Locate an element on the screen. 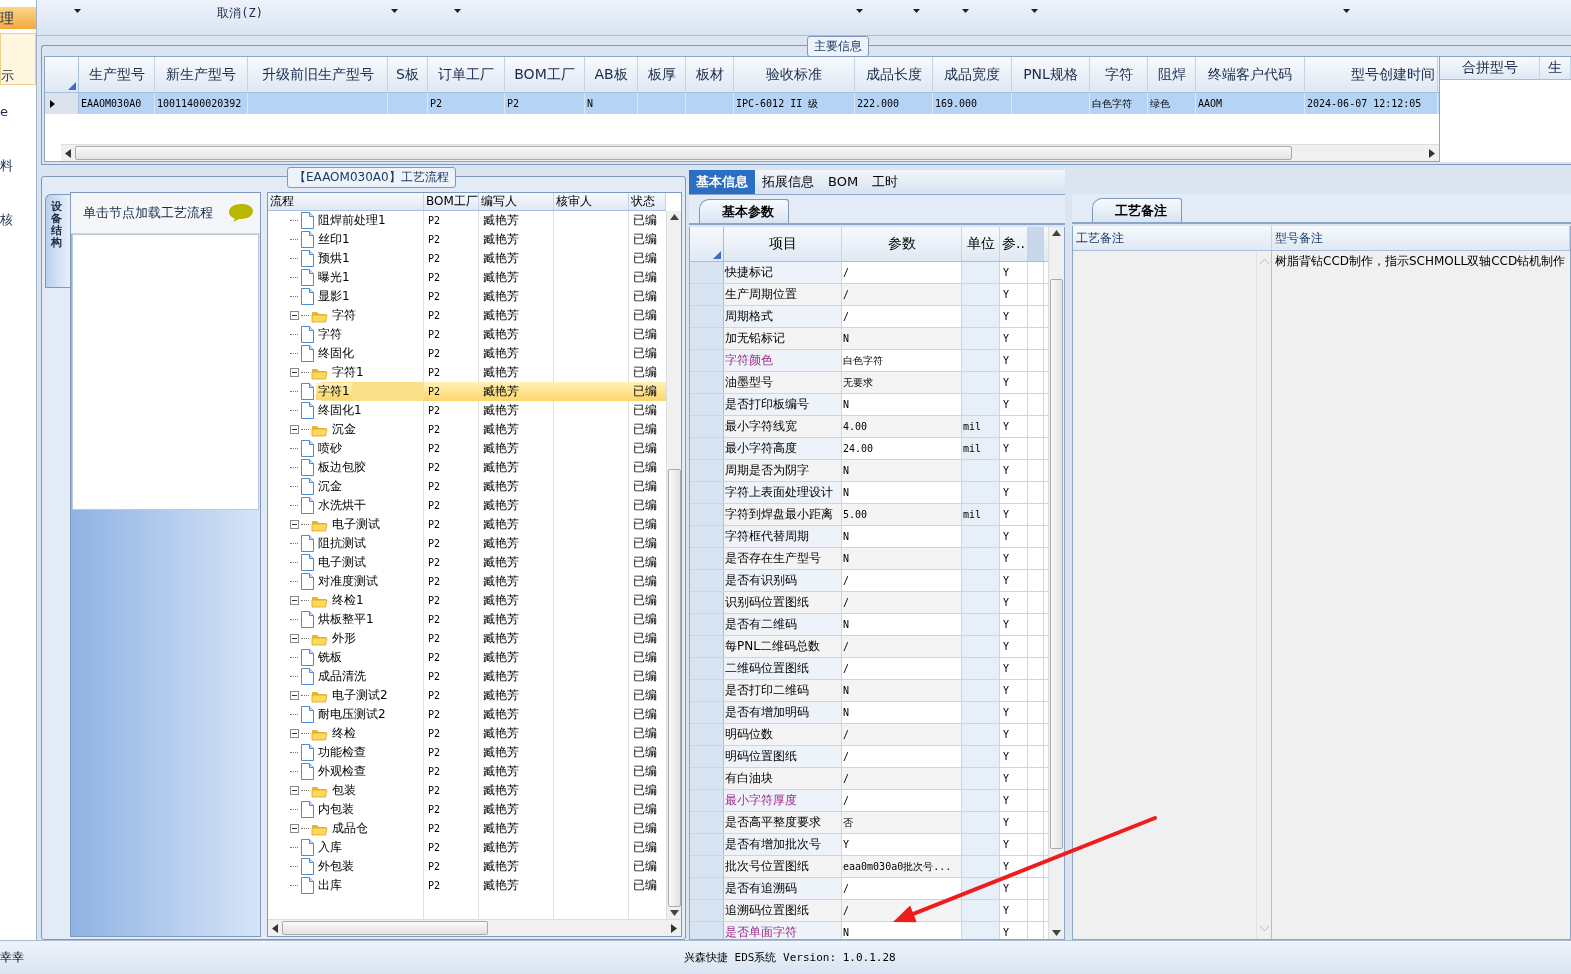  side-tab: 设备结构 is located at coordinates (57, 241).